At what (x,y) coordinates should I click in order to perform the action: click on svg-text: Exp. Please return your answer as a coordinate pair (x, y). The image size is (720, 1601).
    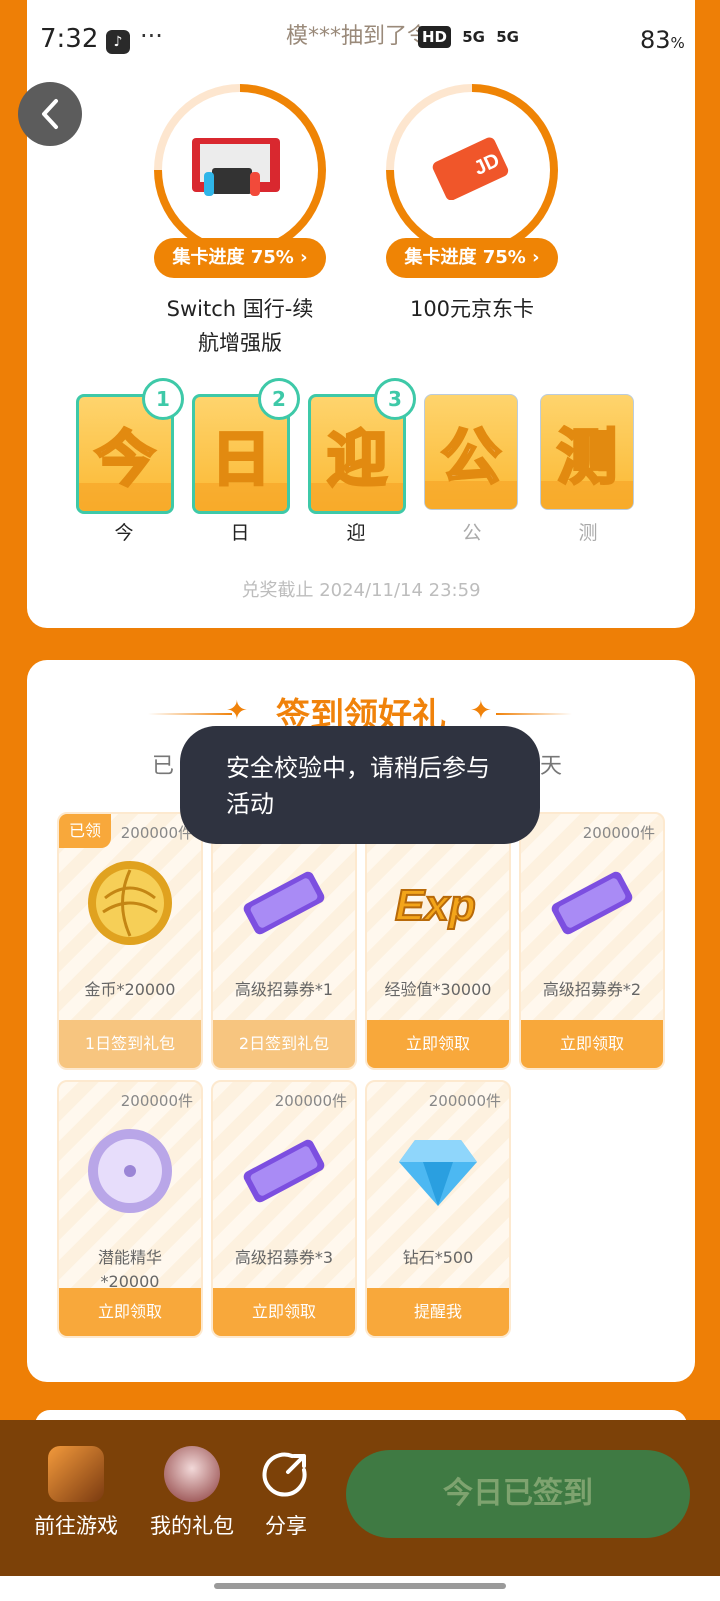
    Looking at the image, I should click on (435, 905).